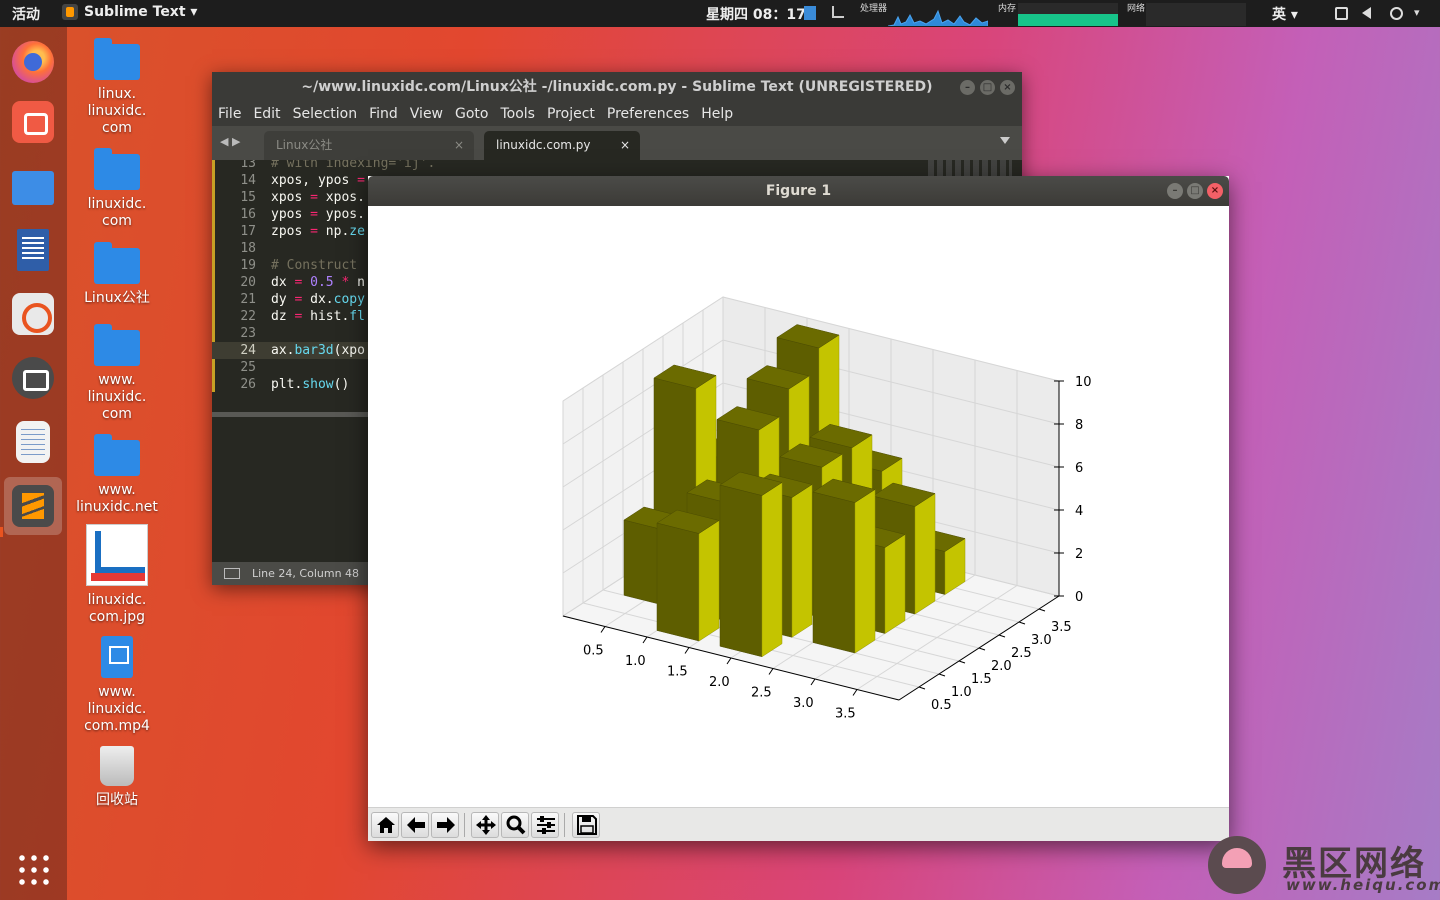 The image size is (1440, 900). I want to click on line-number: 18, so click(248, 248).